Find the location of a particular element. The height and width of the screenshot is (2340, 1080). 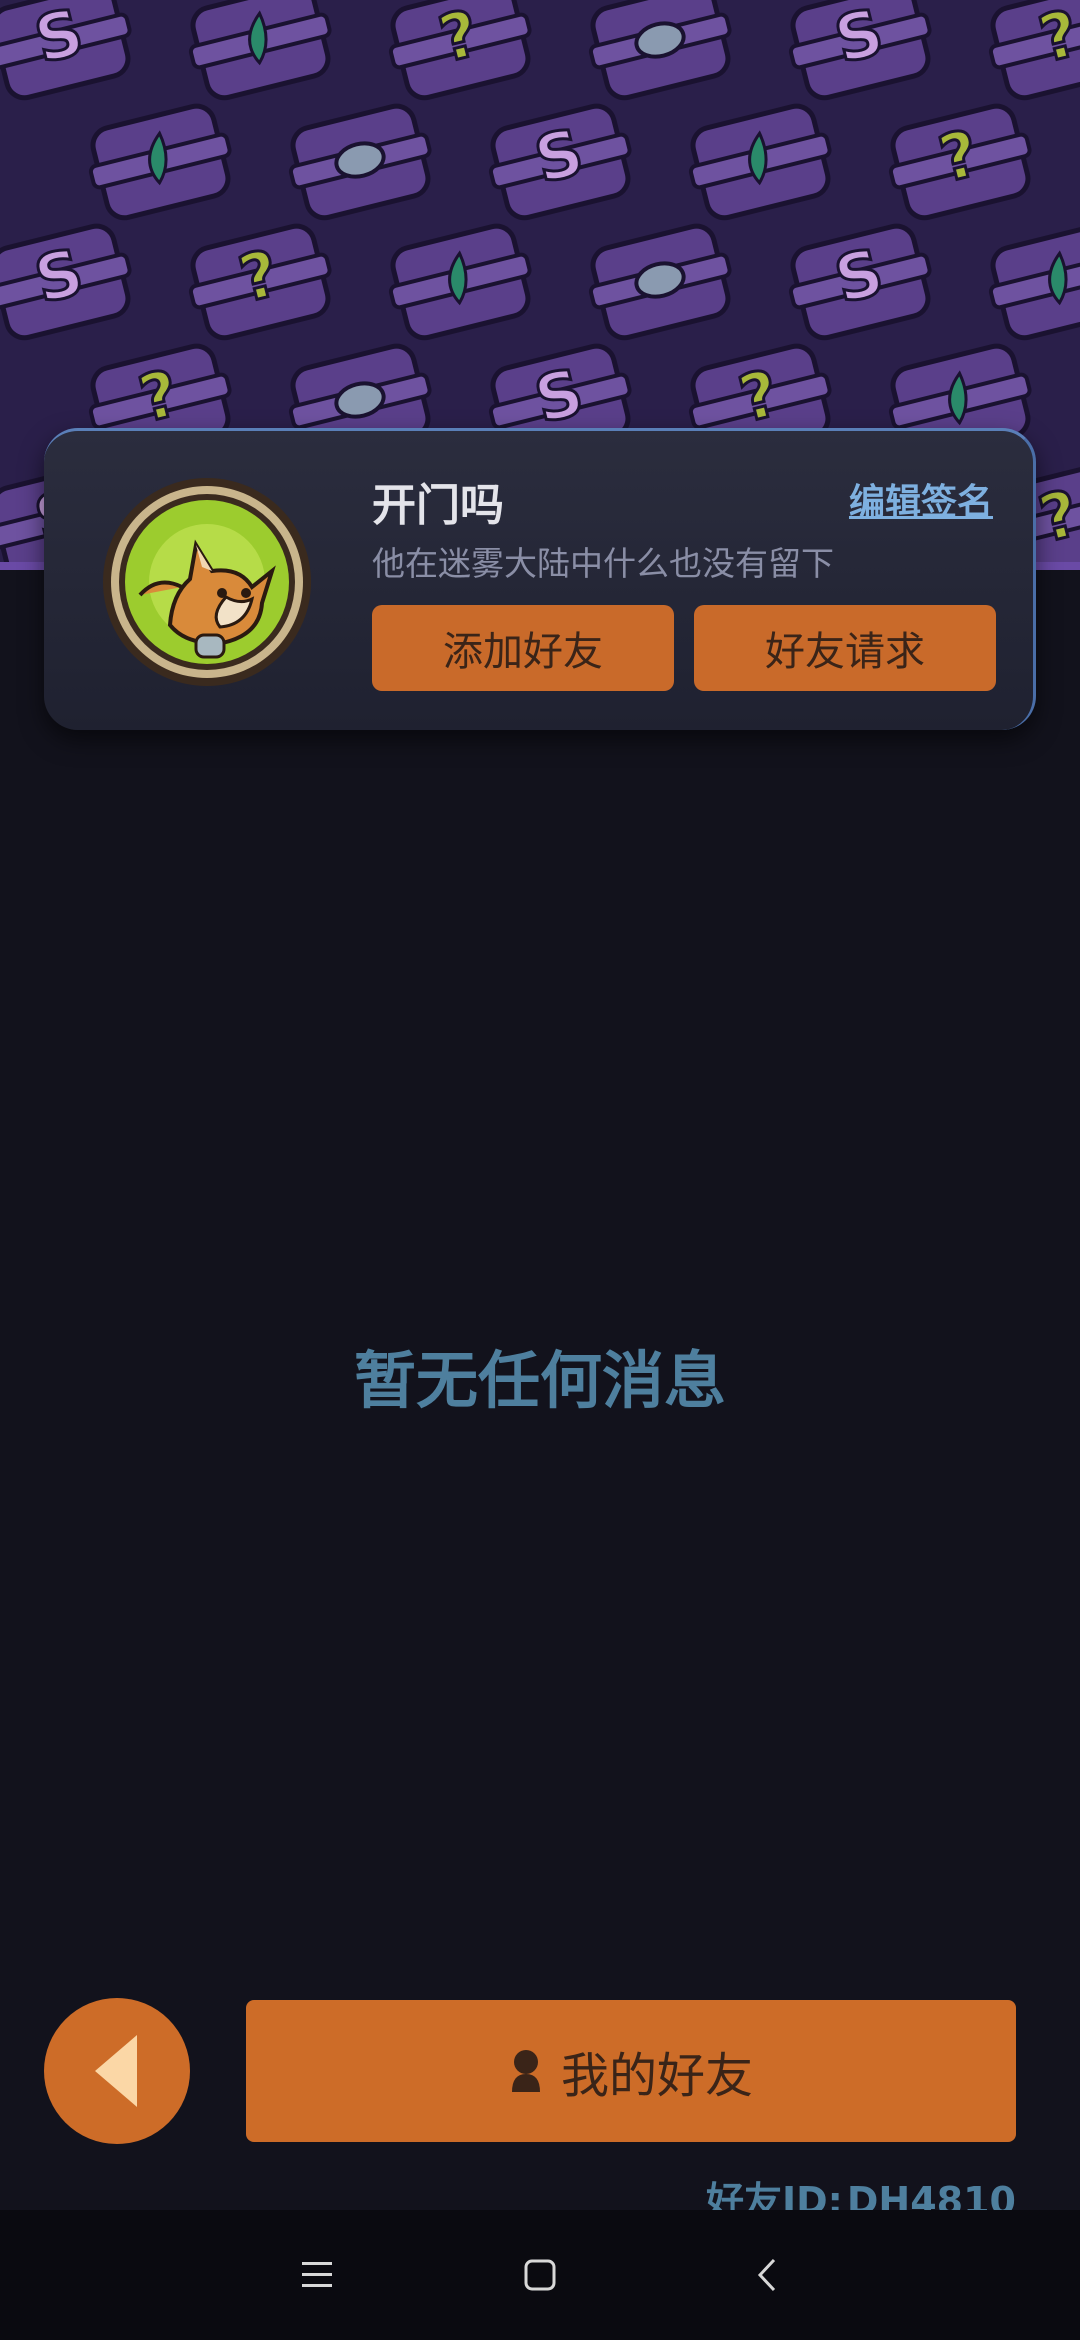

back-button is located at coordinates (117, 2071).